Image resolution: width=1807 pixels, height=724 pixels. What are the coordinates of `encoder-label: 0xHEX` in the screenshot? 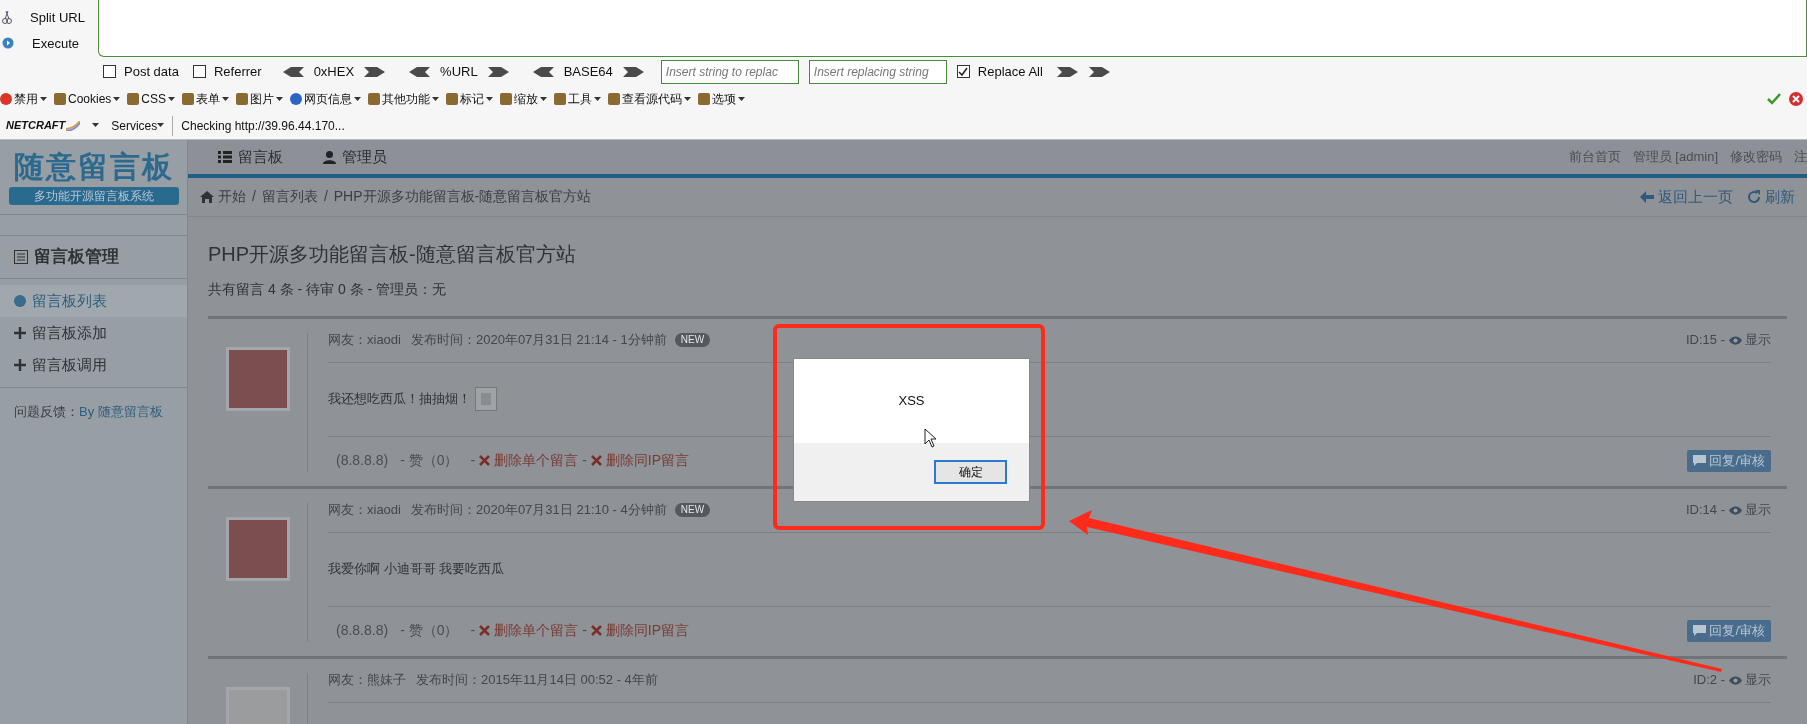 It's located at (334, 71).